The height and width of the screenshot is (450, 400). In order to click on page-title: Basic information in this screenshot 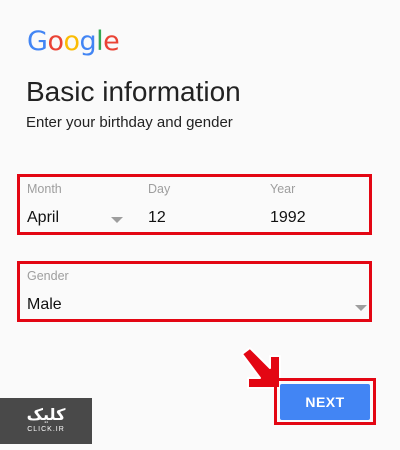, I will do `click(133, 91)`.